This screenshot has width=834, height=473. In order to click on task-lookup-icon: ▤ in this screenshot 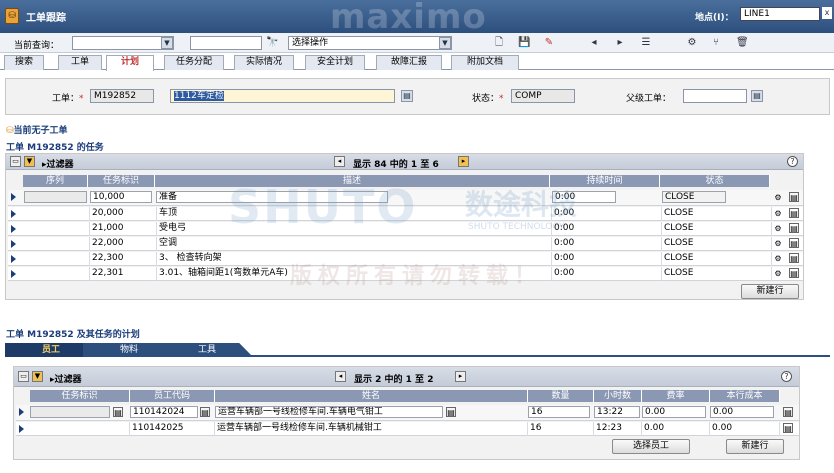, I will do `click(118, 412)`.